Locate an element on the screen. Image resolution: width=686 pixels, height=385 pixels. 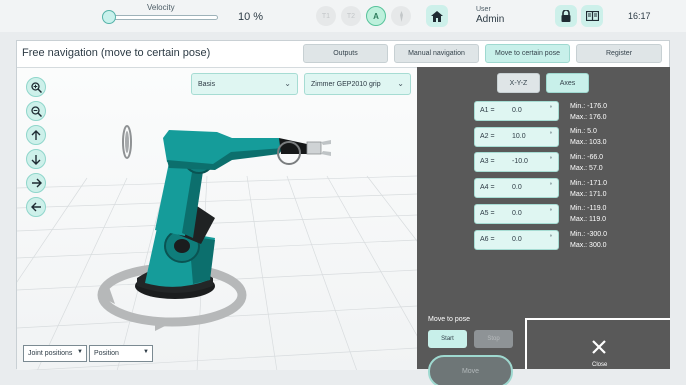
mode-button-auto: A is located at coordinates (376, 16).